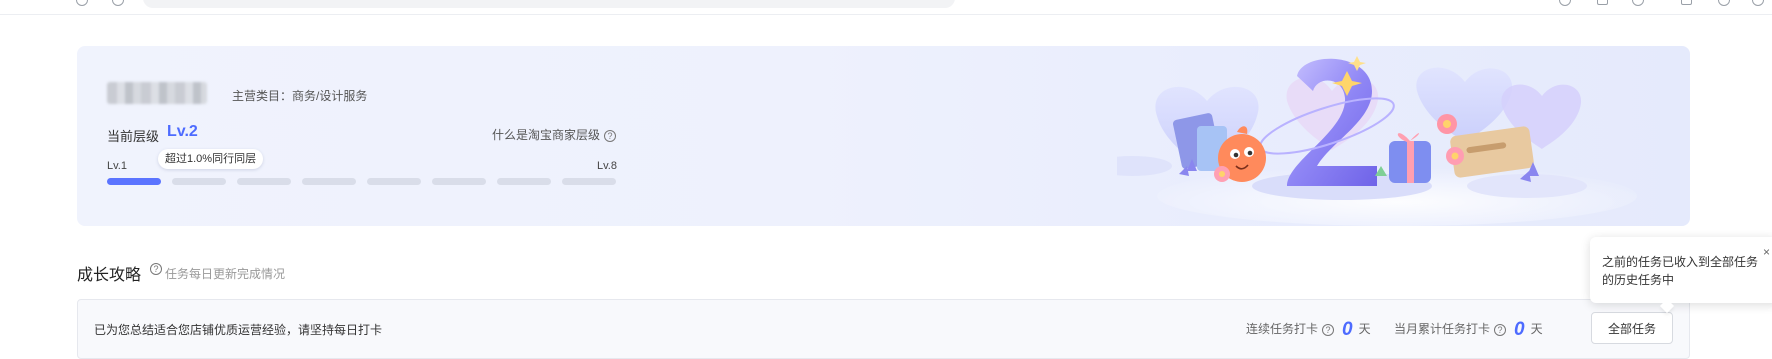 The image size is (1772, 359). What do you see at coordinates (82, 3) in the screenshot?
I see `back-icon` at bounding box center [82, 3].